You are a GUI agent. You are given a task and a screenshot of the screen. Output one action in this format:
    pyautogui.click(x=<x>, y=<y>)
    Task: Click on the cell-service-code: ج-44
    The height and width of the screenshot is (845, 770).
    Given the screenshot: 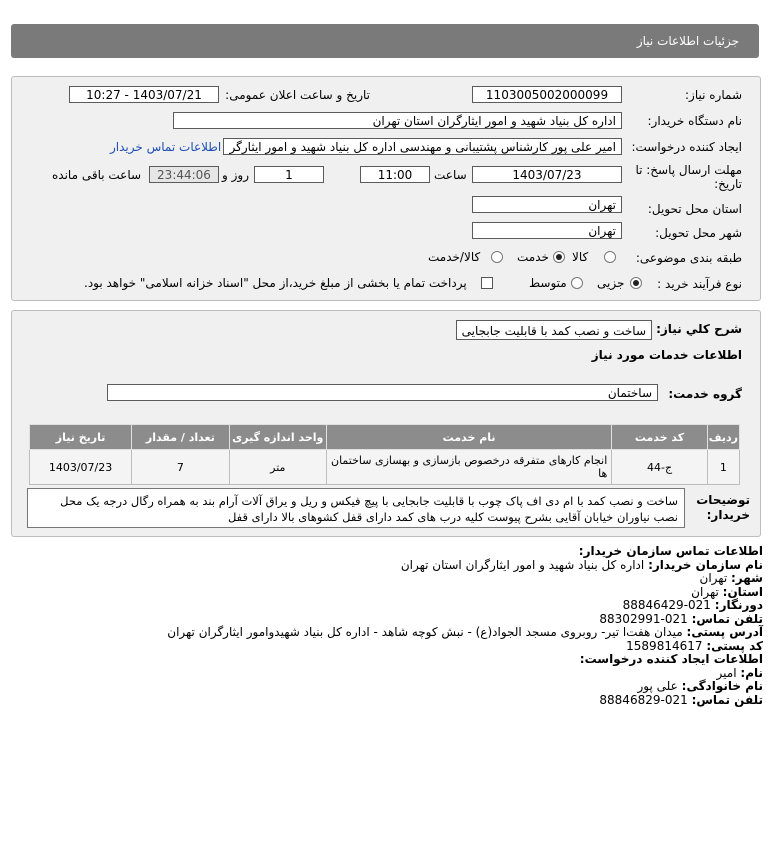 What is the action you would take?
    pyautogui.click(x=659, y=467)
    